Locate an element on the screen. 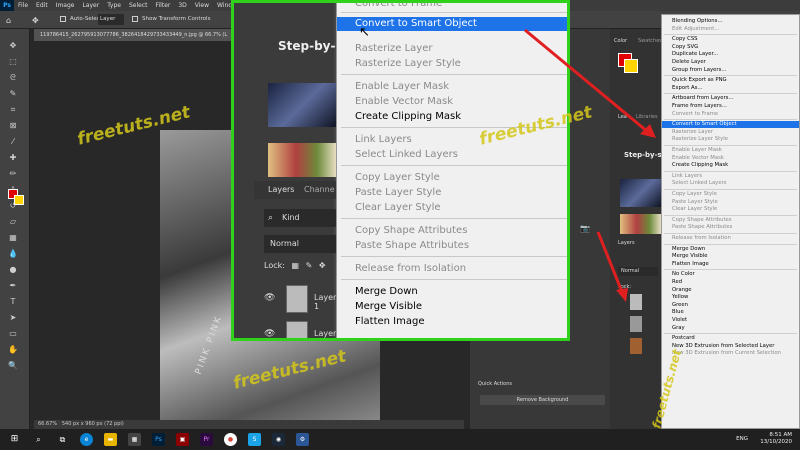 The image size is (800, 450). edge-icon: e is located at coordinates (86, 439).